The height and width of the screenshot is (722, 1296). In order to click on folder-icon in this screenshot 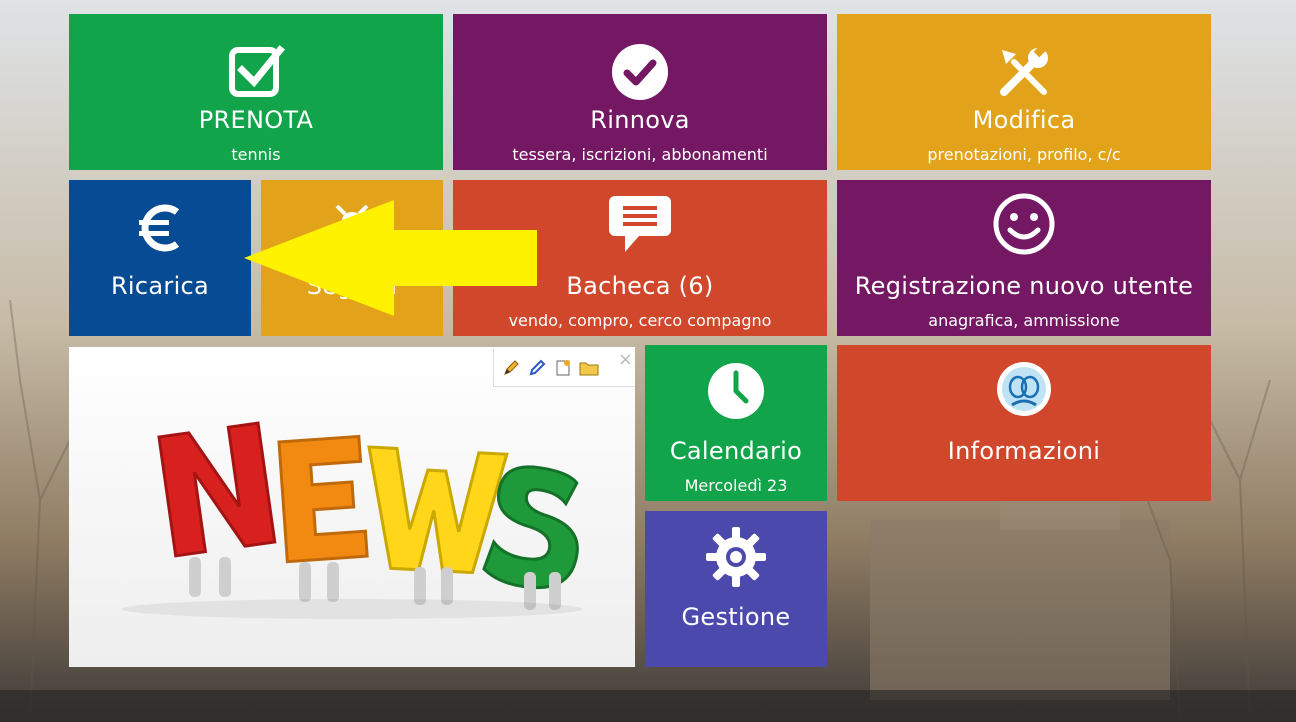, I will do `click(589, 368)`.